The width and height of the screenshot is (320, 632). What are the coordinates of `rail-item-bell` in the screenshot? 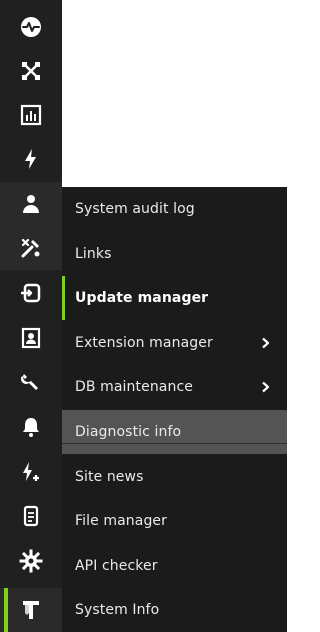 It's located at (31, 427).